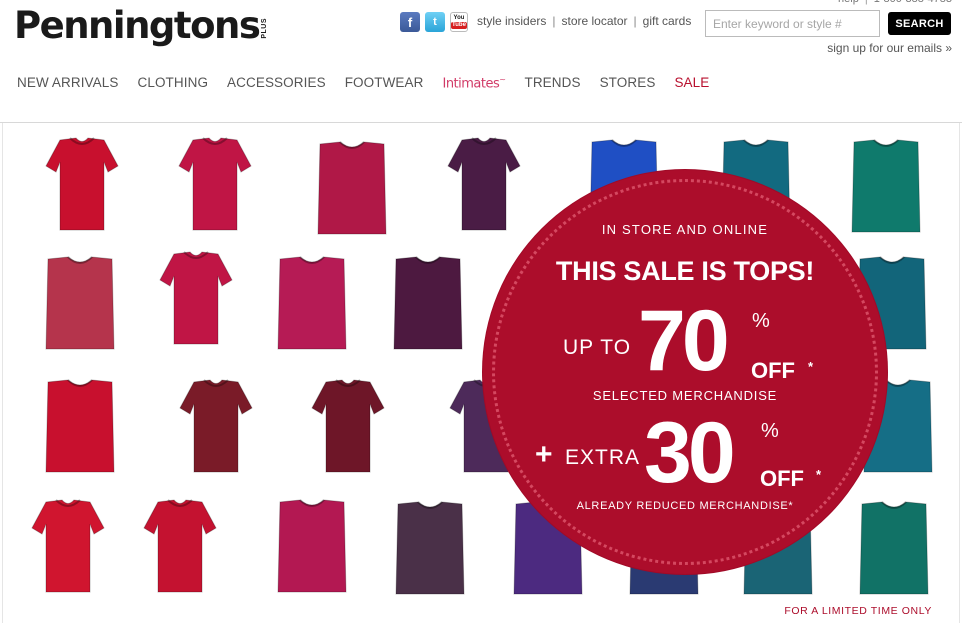 This screenshot has width=962, height=623. Describe the element at coordinates (410, 22) in the screenshot. I see `facebook-icon: f` at that location.